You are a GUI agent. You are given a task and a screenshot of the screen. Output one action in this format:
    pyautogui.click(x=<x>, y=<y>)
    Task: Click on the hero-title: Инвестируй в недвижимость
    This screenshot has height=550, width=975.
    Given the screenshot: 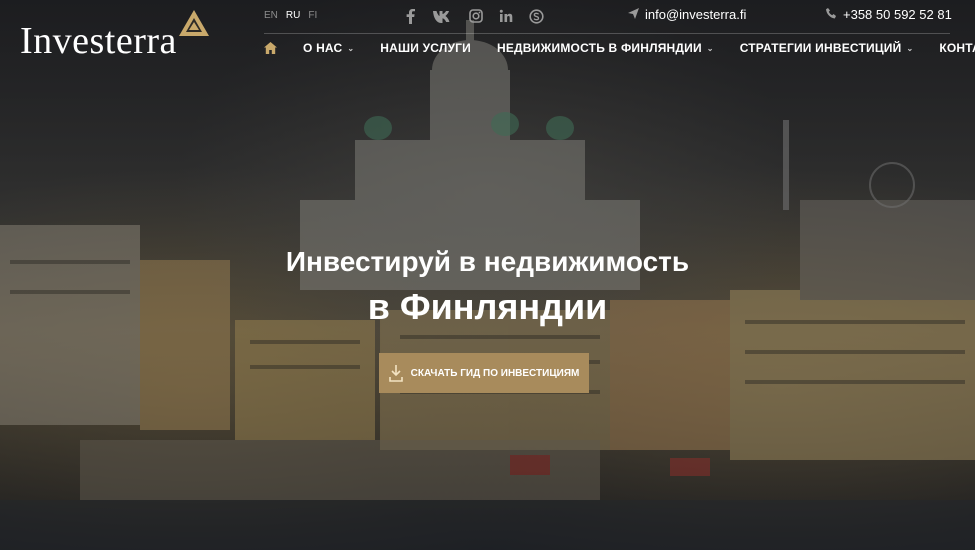 What is the action you would take?
    pyautogui.click(x=487, y=261)
    